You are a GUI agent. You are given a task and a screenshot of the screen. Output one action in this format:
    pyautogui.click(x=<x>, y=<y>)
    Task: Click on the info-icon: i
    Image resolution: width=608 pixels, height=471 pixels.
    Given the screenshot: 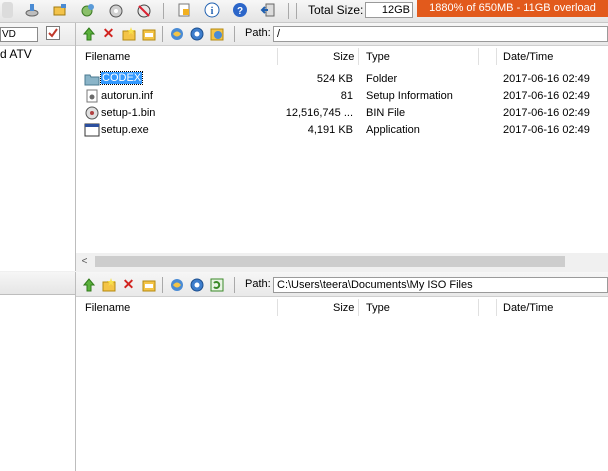 What is the action you would take?
    pyautogui.click(x=212, y=10)
    